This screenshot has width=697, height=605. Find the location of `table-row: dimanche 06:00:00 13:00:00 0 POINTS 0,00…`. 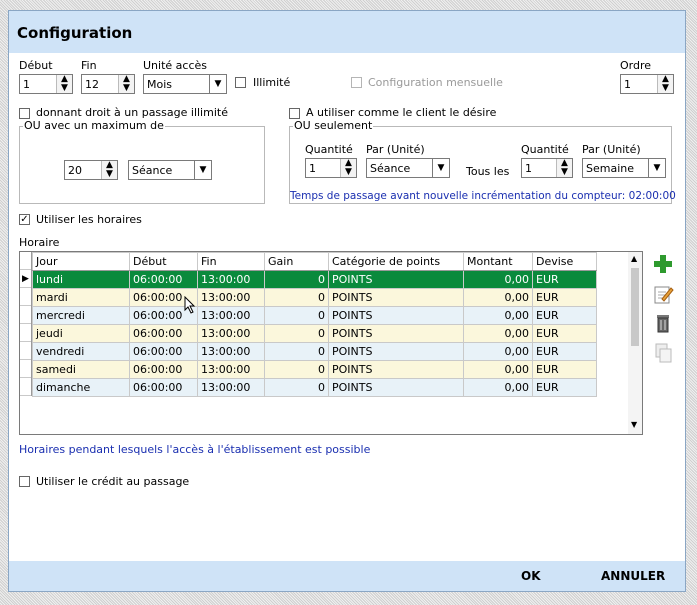

table-row: dimanche 06:00:00 13:00:00 0 POINTS 0,00… is located at coordinates (314, 387).